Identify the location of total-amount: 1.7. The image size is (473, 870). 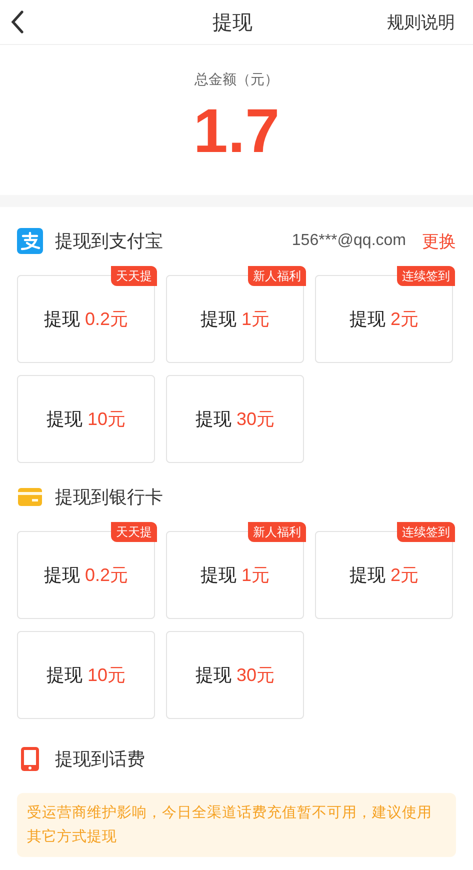
(236, 132).